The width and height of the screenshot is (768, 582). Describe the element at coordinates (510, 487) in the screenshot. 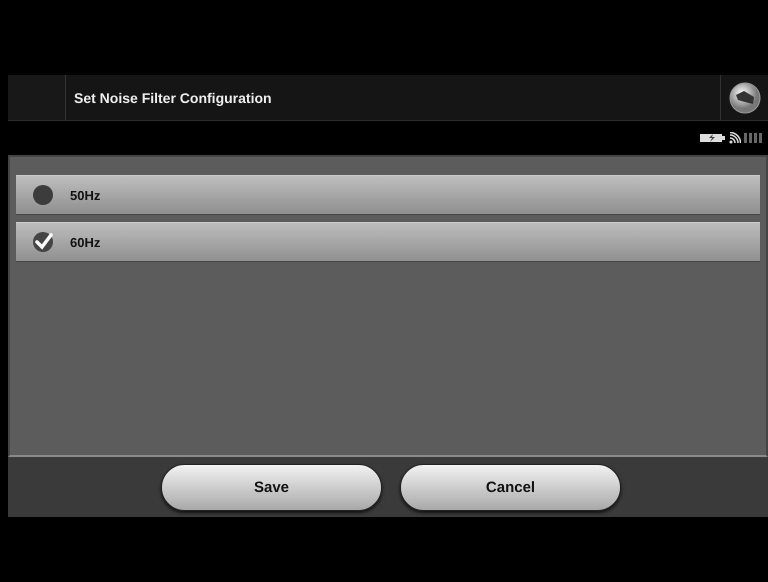

I see `cancel-button: Cancel` at that location.